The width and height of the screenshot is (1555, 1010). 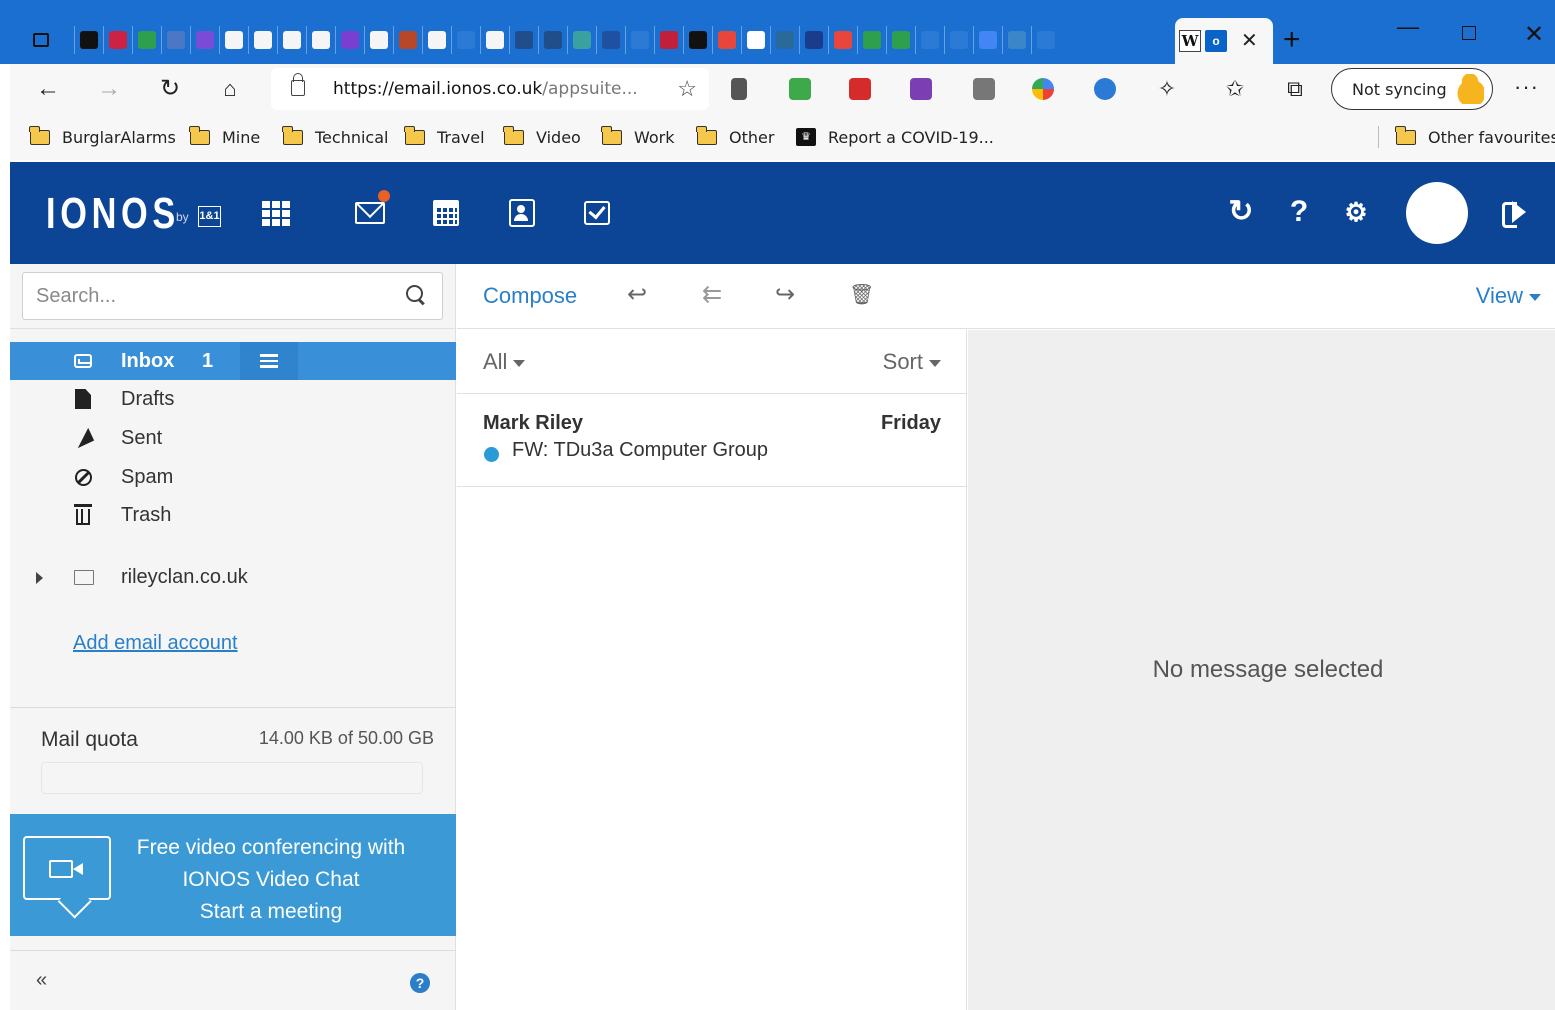 I want to click on collapse-sidebar-icon: «, so click(x=41, y=980).